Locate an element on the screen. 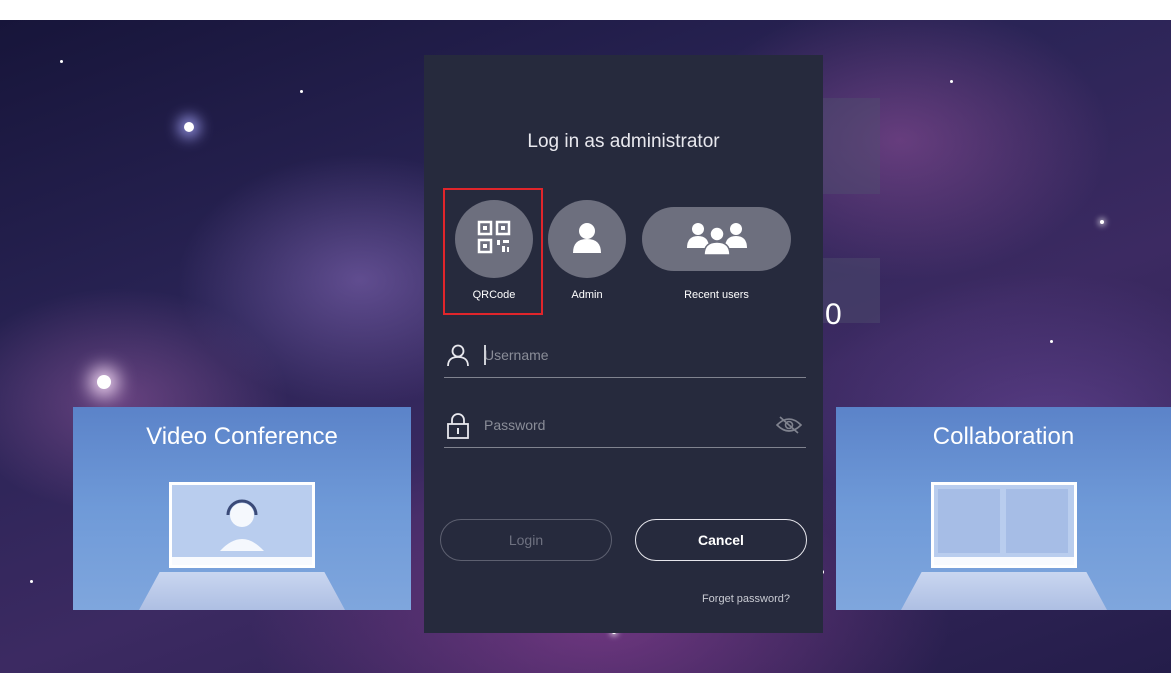 The image size is (1171, 673). recent-users-option-button is located at coordinates (716, 239).